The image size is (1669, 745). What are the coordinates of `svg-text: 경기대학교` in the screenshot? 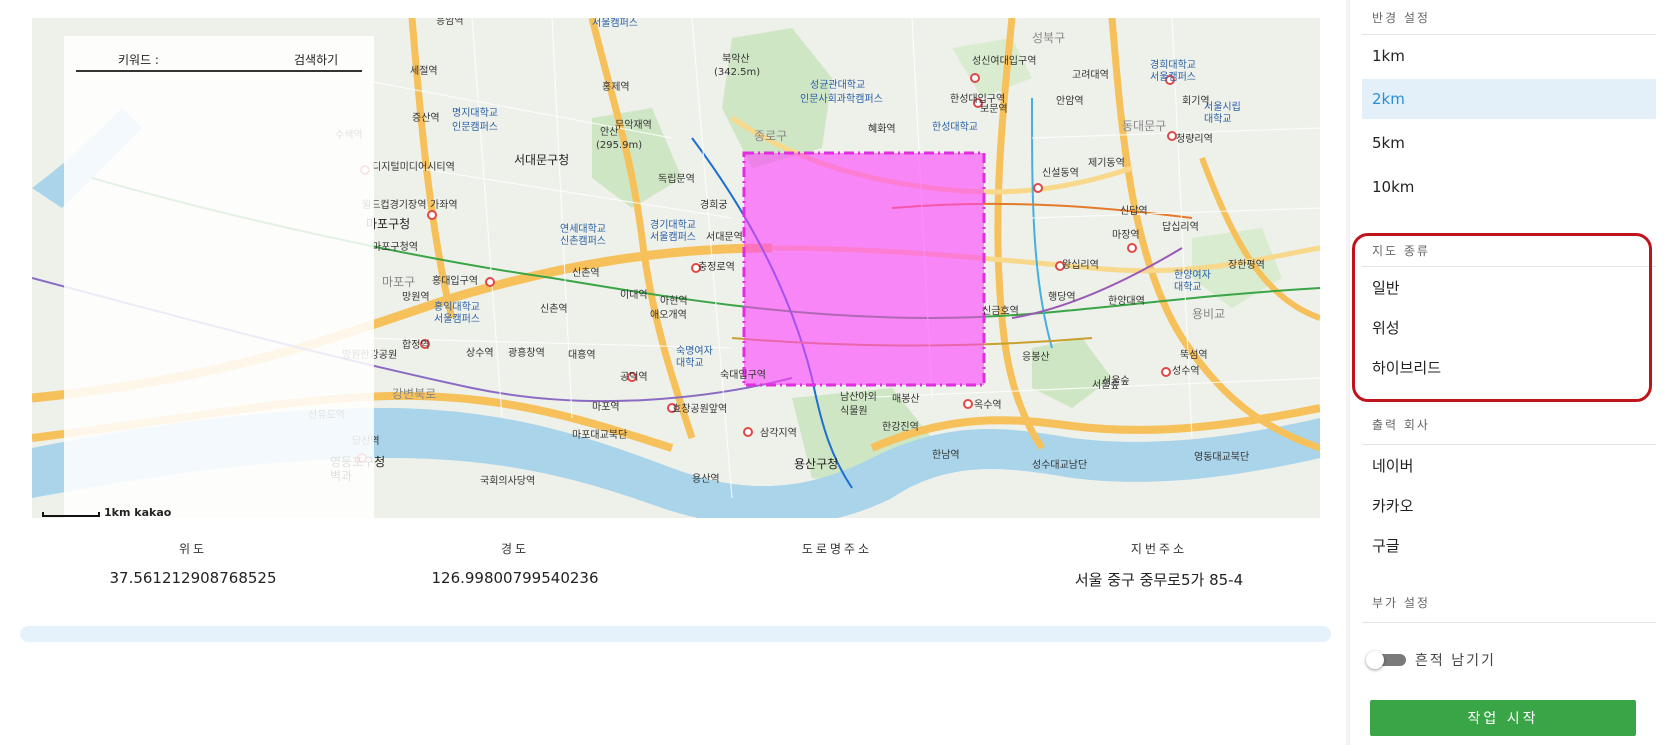 It's located at (673, 224).